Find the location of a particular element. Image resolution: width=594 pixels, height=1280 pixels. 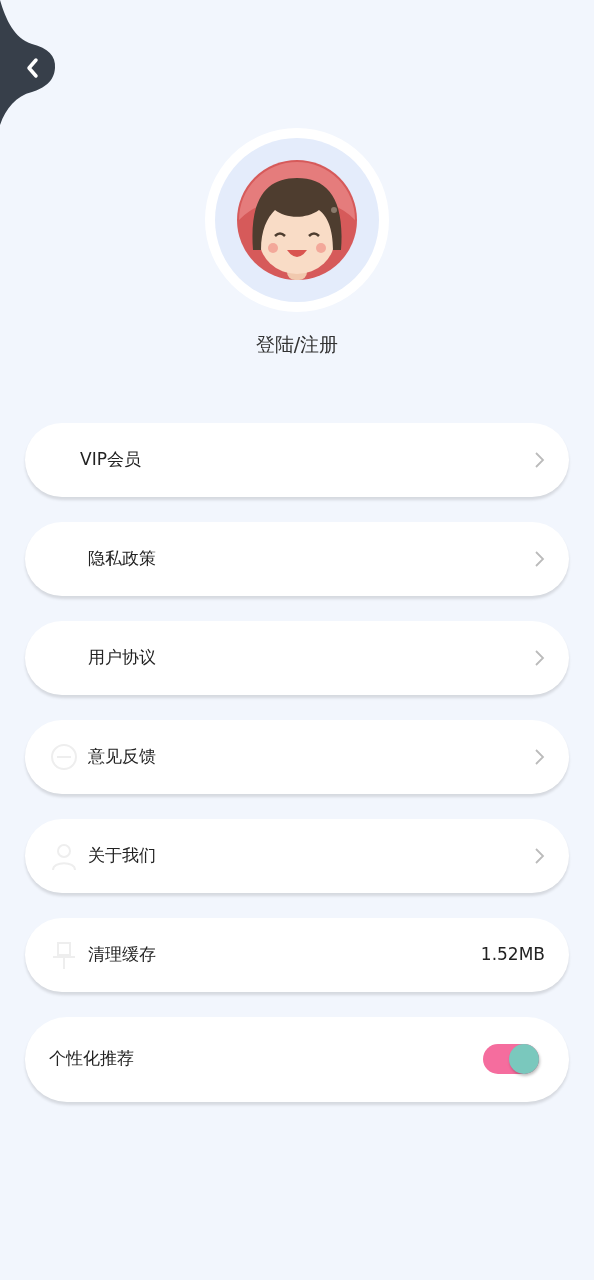

login-register-link: 登陆/注册 is located at coordinates (297, 344).